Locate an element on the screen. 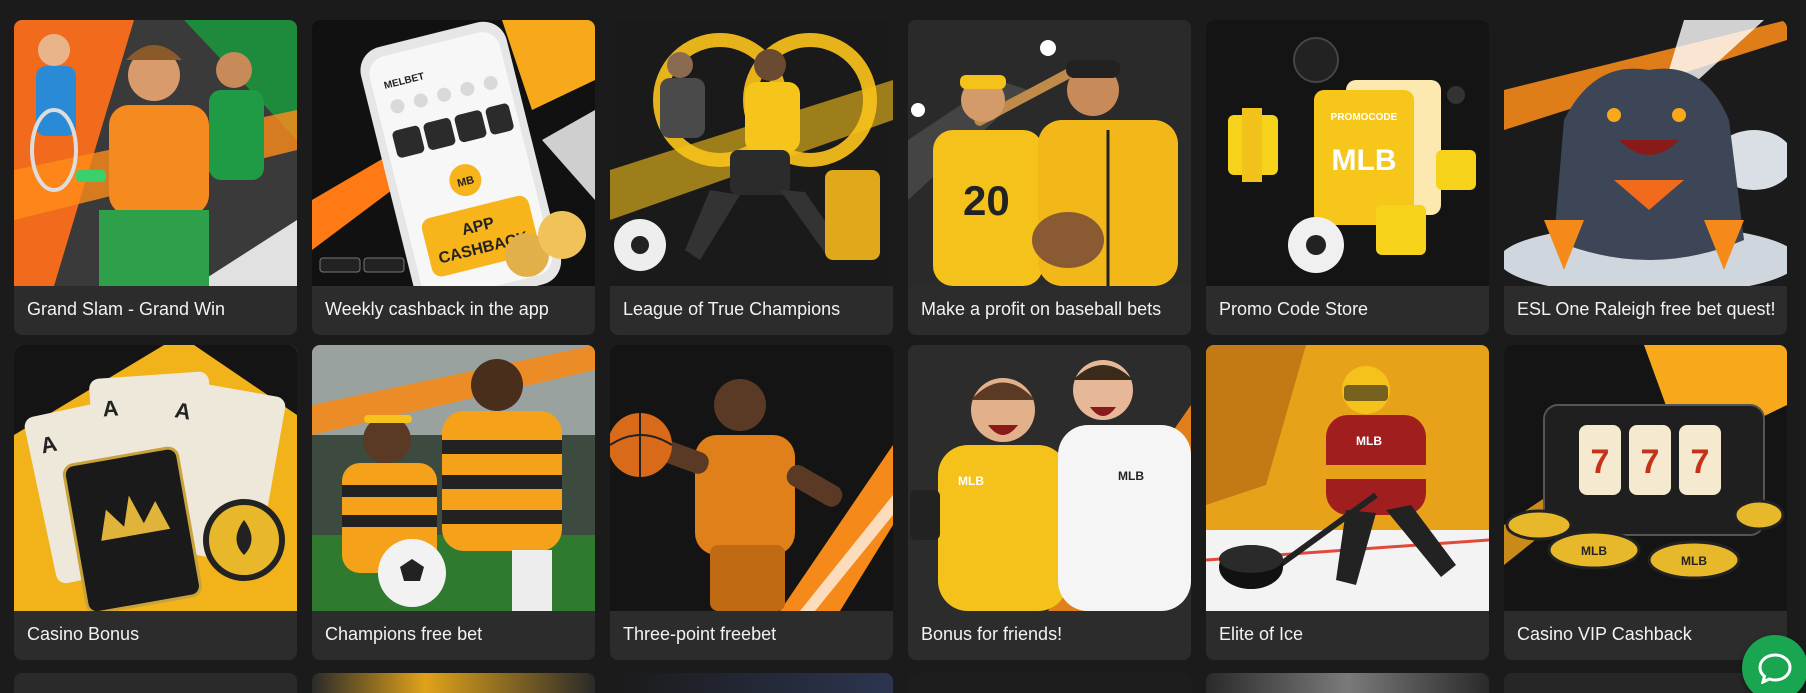 The width and height of the screenshot is (1806, 693). friends-art: MLB MLB is located at coordinates (1049, 478).